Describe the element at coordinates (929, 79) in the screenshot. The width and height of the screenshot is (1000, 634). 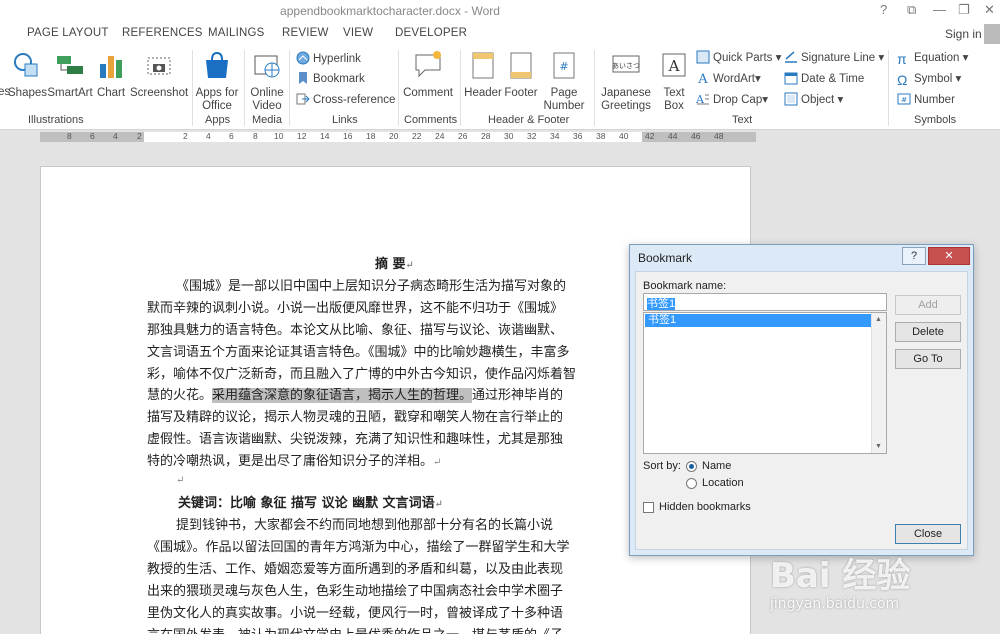
I see `symbol-button: Ω Symbol ▾` at that location.